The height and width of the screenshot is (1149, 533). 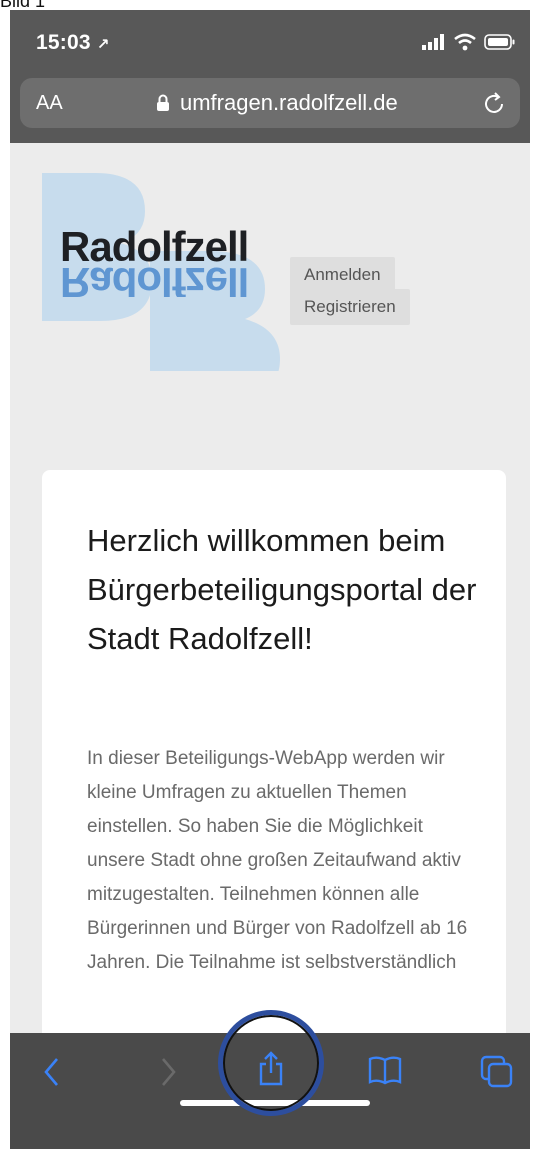 I want to click on url-bar: AA umfragen.radolfzell.de, so click(x=270, y=103).